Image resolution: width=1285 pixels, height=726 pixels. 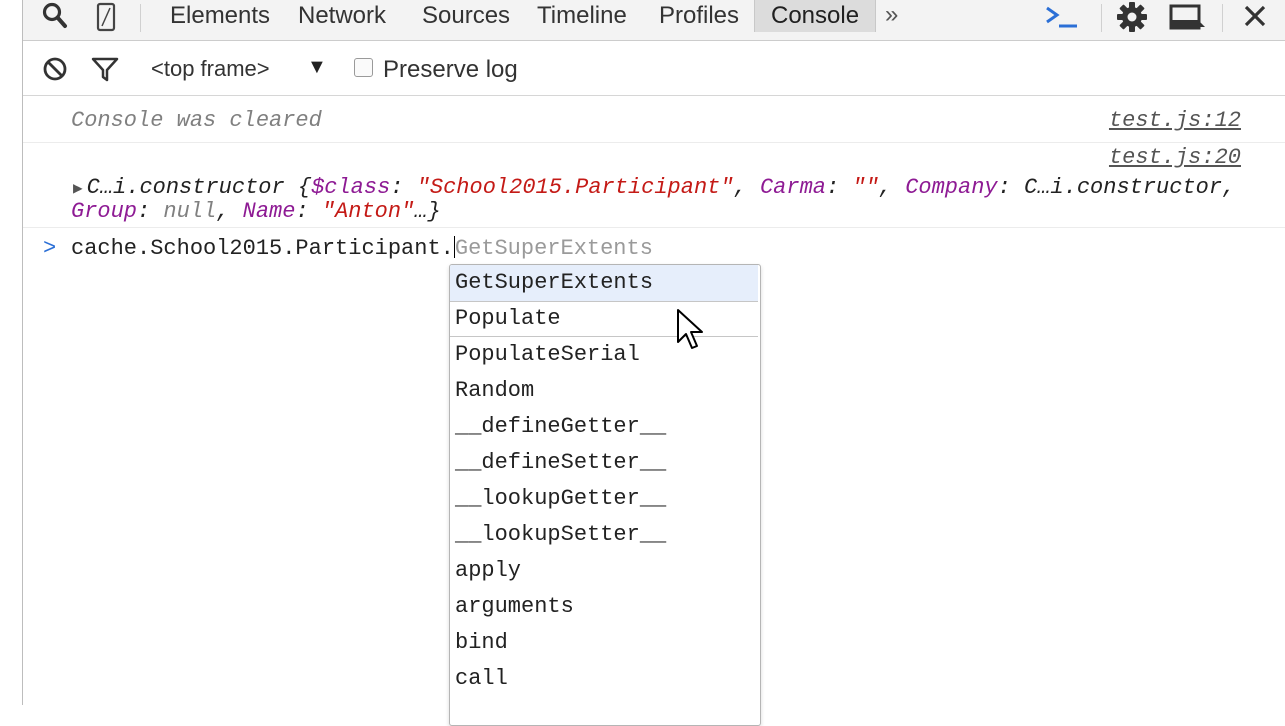 I want to click on autocomplete-item: call, so click(x=604, y=679).